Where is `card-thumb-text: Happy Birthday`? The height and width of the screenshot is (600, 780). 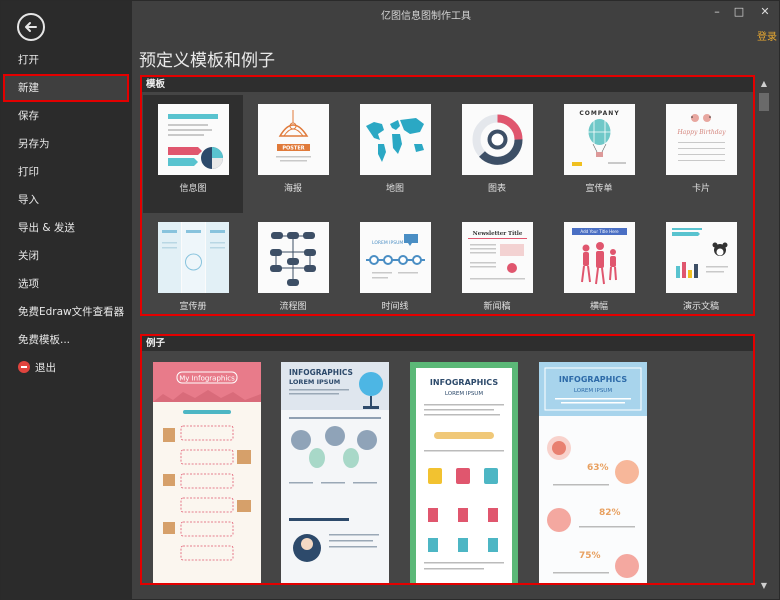
card-thumb-text: Happy Birthday is located at coordinates (701, 132).